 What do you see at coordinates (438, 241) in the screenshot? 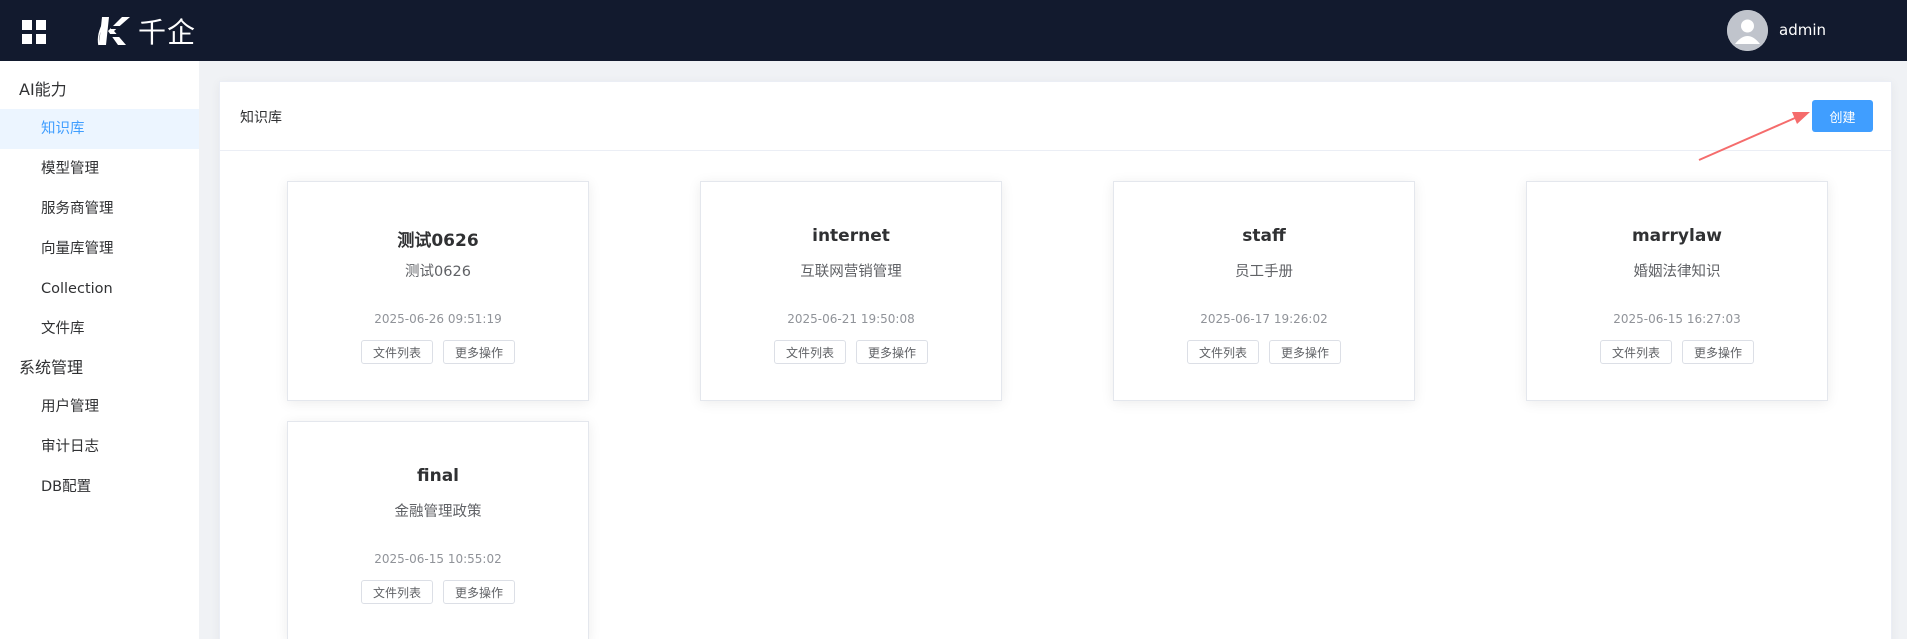
I see `card-title: 测试0626` at bounding box center [438, 241].